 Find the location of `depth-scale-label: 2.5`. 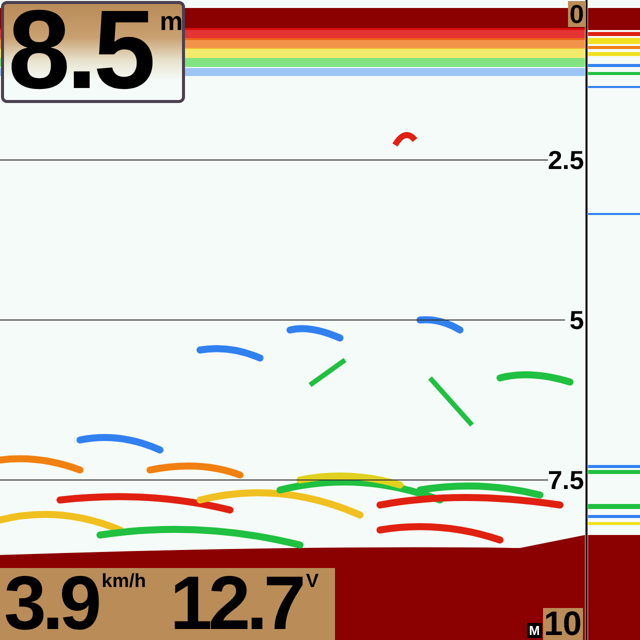

depth-scale-label: 2.5 is located at coordinates (566, 160).